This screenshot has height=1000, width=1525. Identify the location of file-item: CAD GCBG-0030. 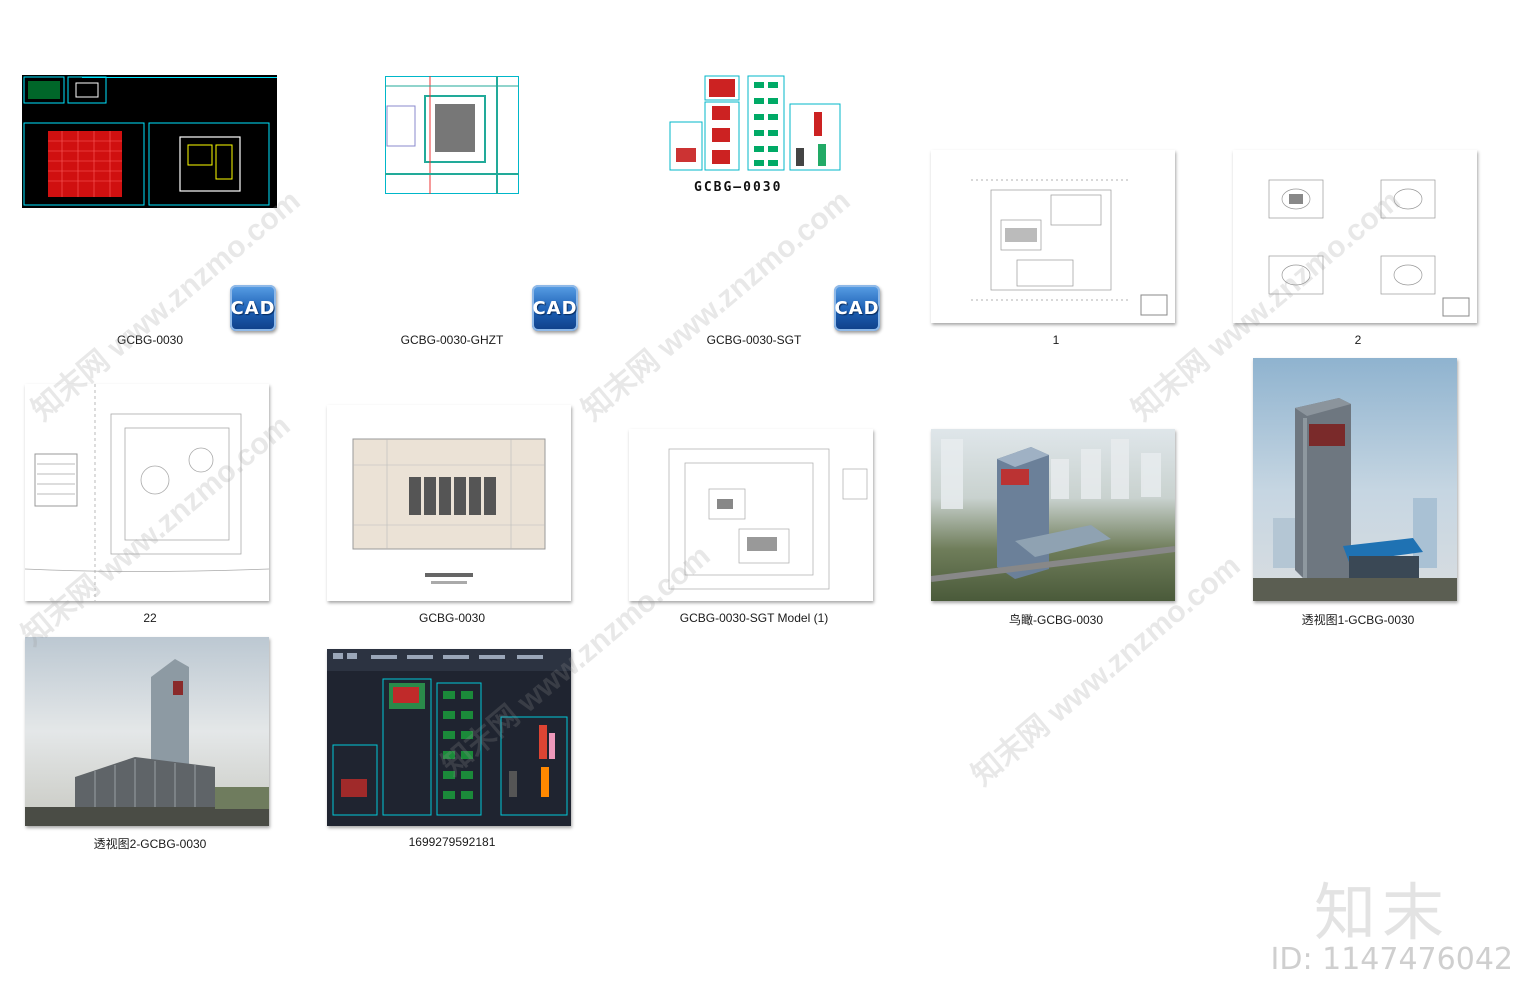
(150, 215).